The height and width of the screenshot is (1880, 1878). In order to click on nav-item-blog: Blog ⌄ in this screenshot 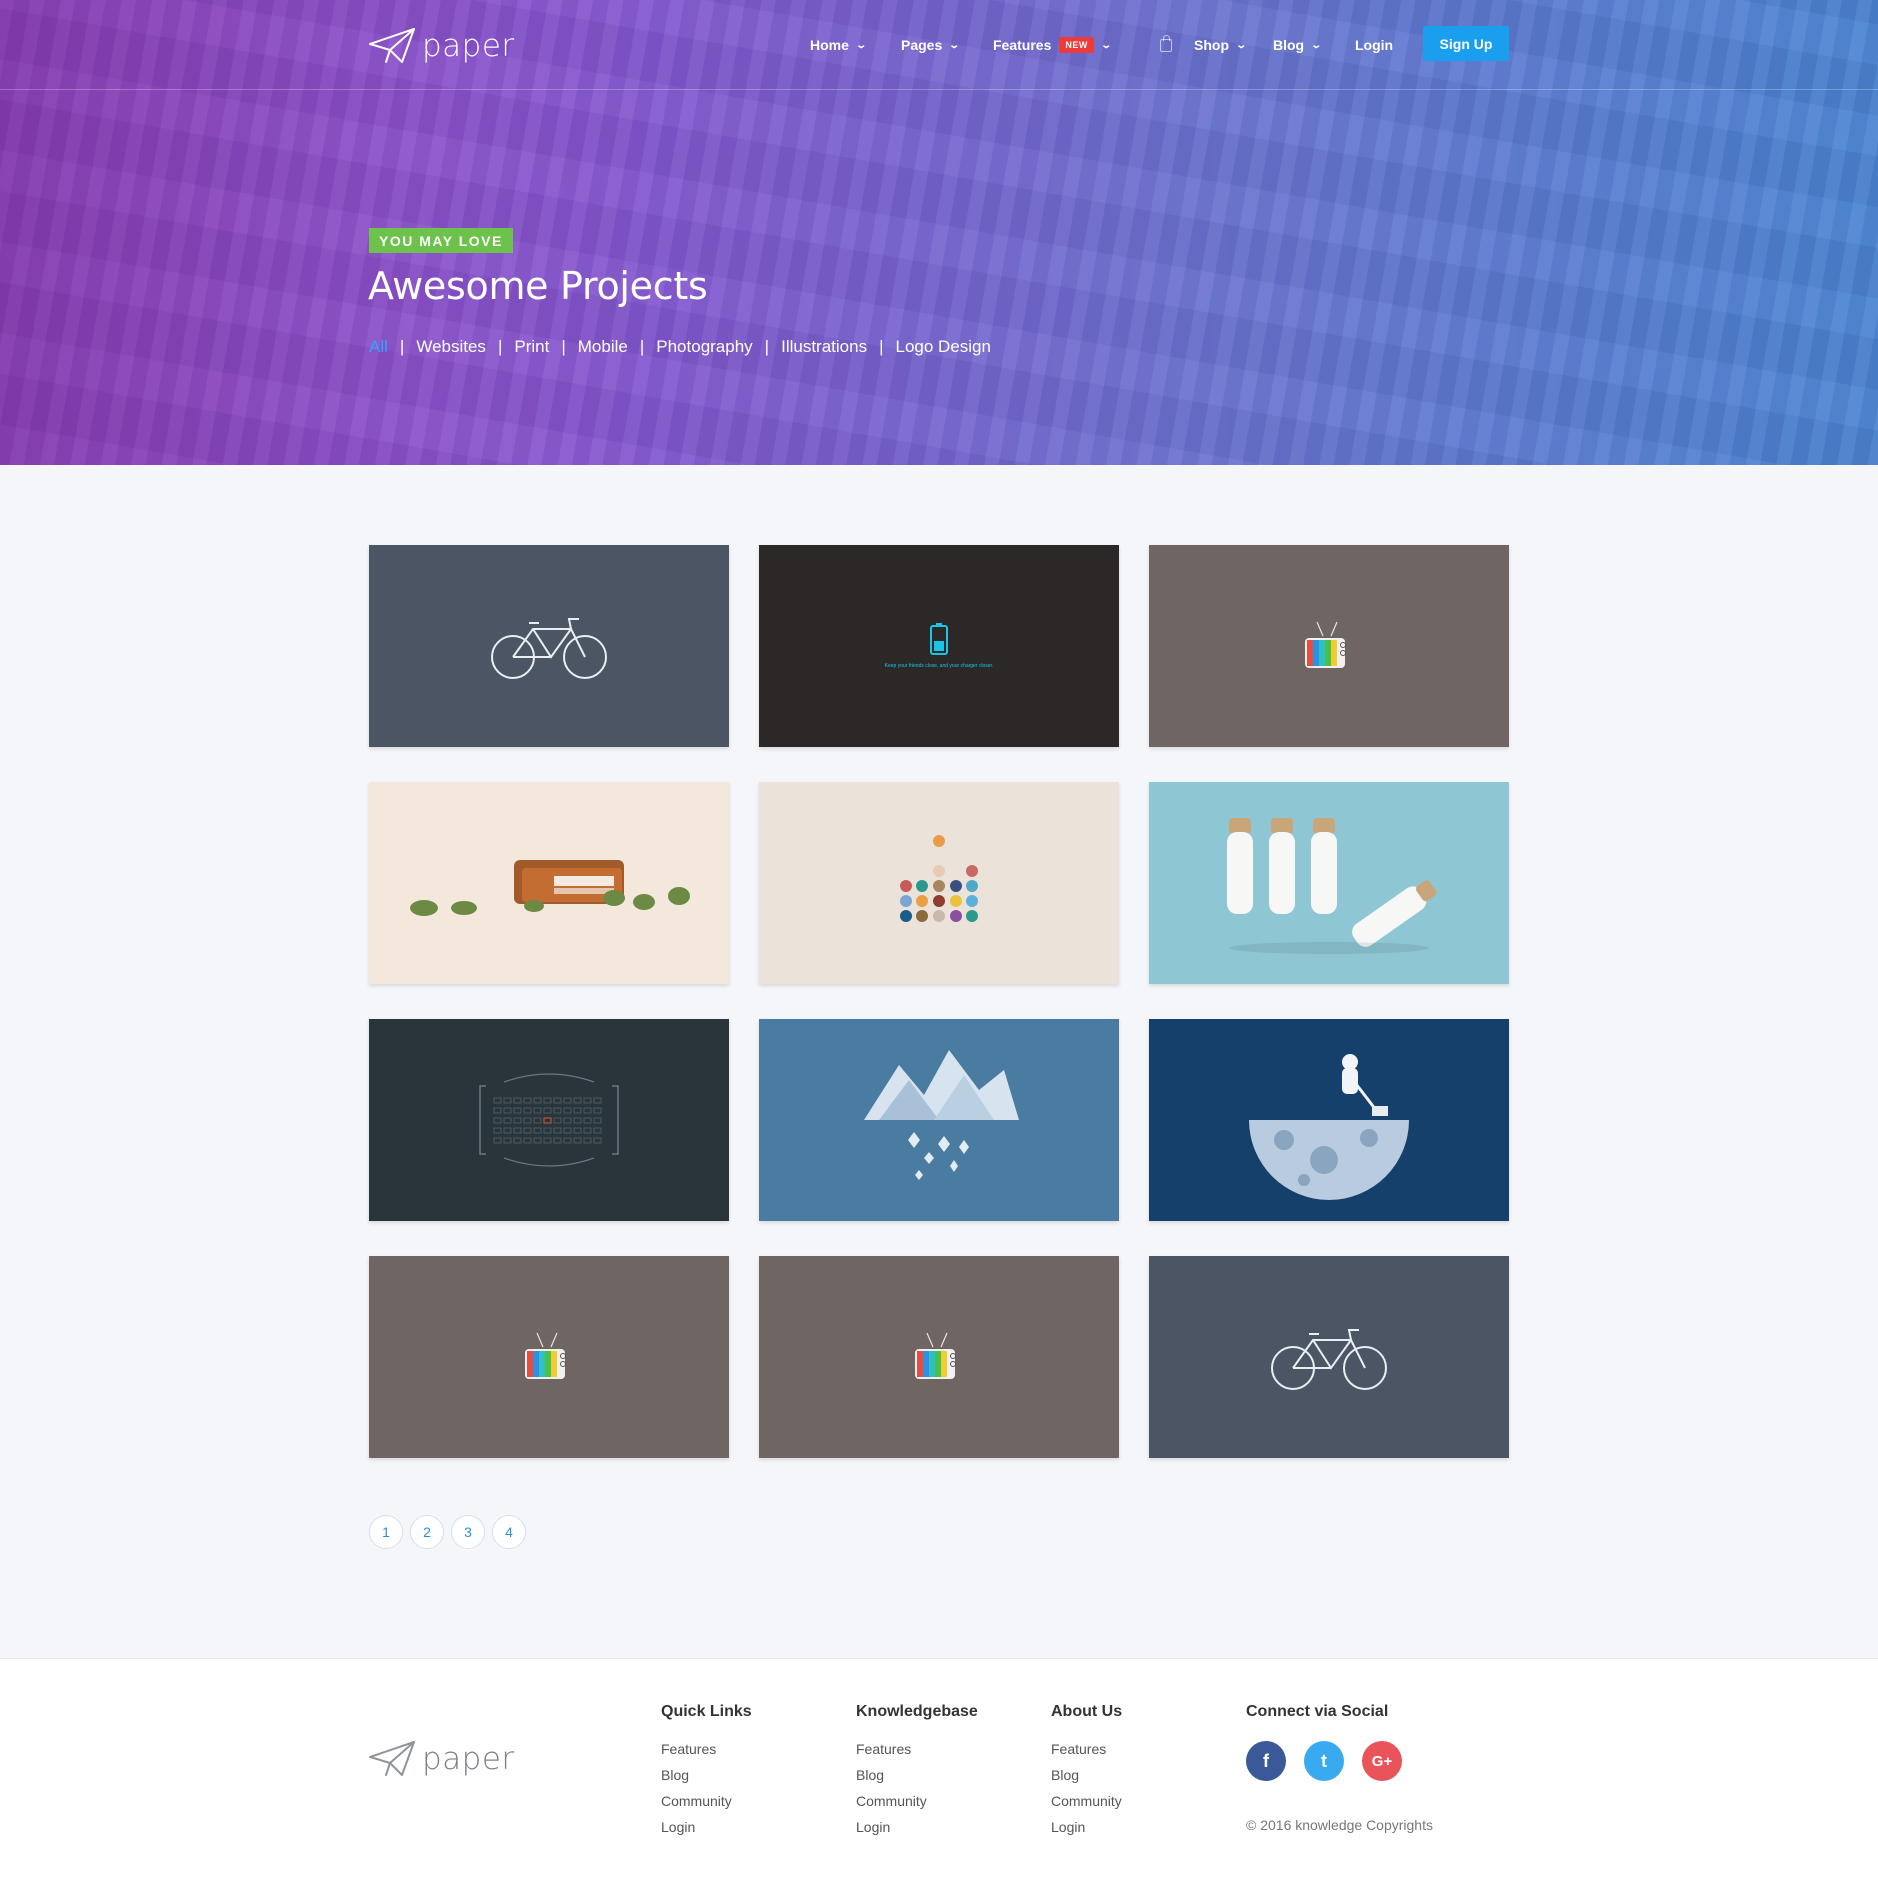, I will do `click(1298, 45)`.